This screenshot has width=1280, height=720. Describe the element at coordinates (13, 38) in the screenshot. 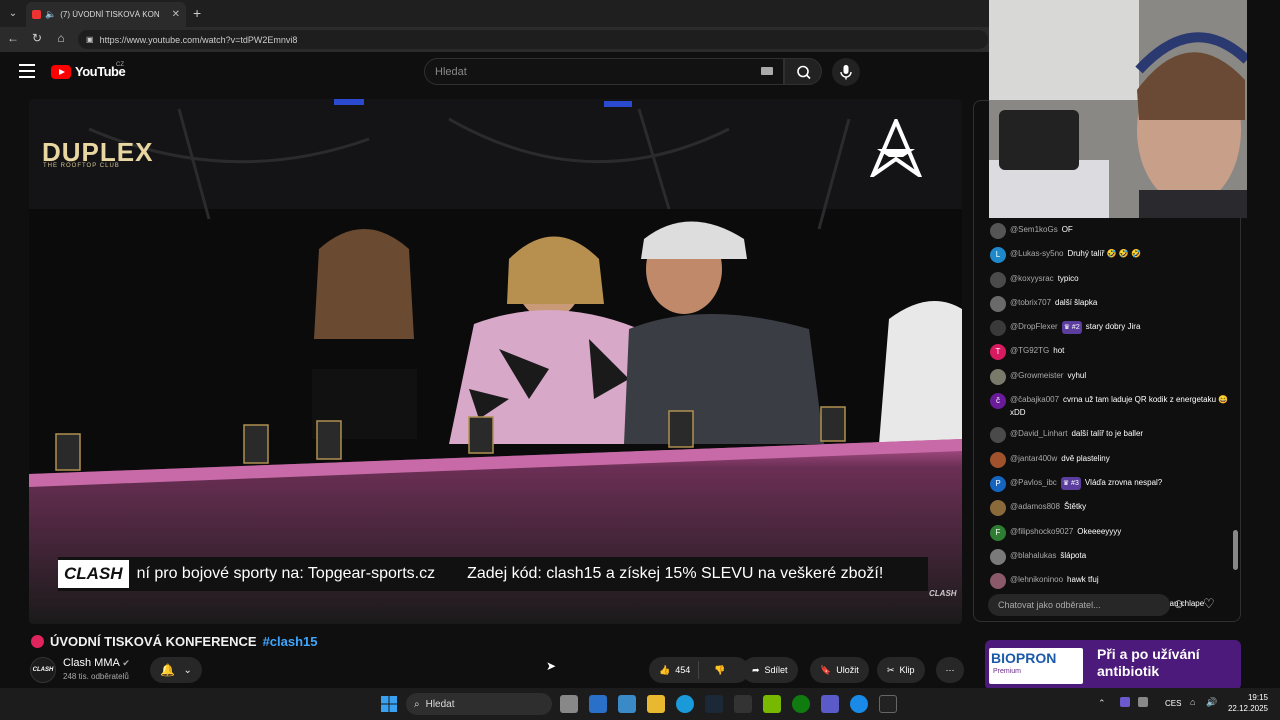

I see `back-icon: ←` at that location.